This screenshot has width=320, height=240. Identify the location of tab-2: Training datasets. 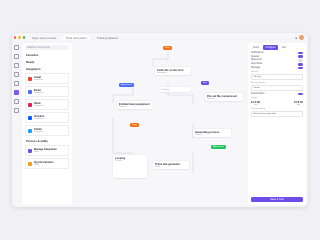
(107, 37).